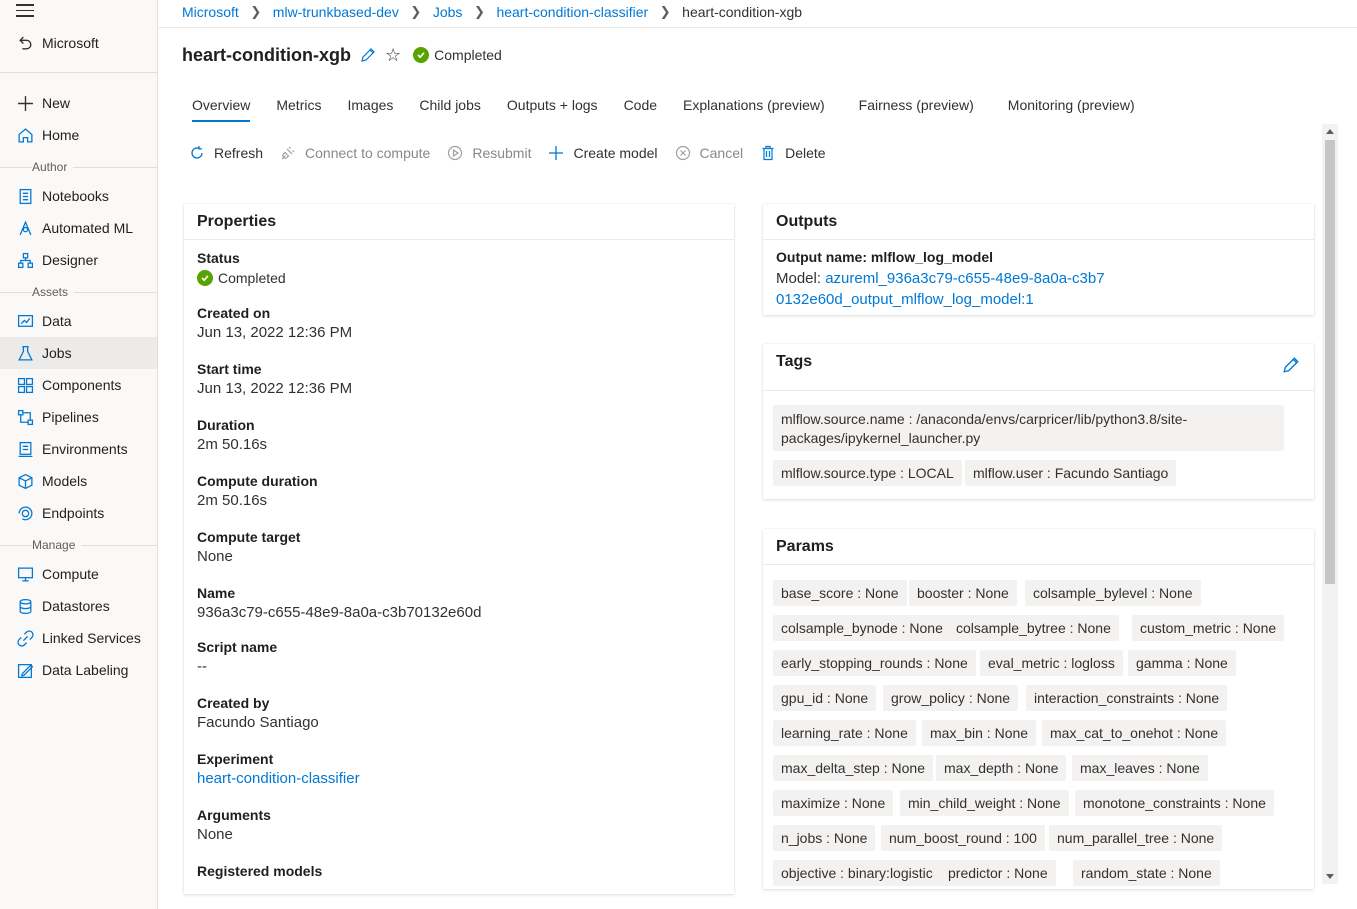 This screenshot has width=1357, height=909. What do you see at coordinates (78, 260) in the screenshot?
I see `sidebar-item-designer: Designer` at bounding box center [78, 260].